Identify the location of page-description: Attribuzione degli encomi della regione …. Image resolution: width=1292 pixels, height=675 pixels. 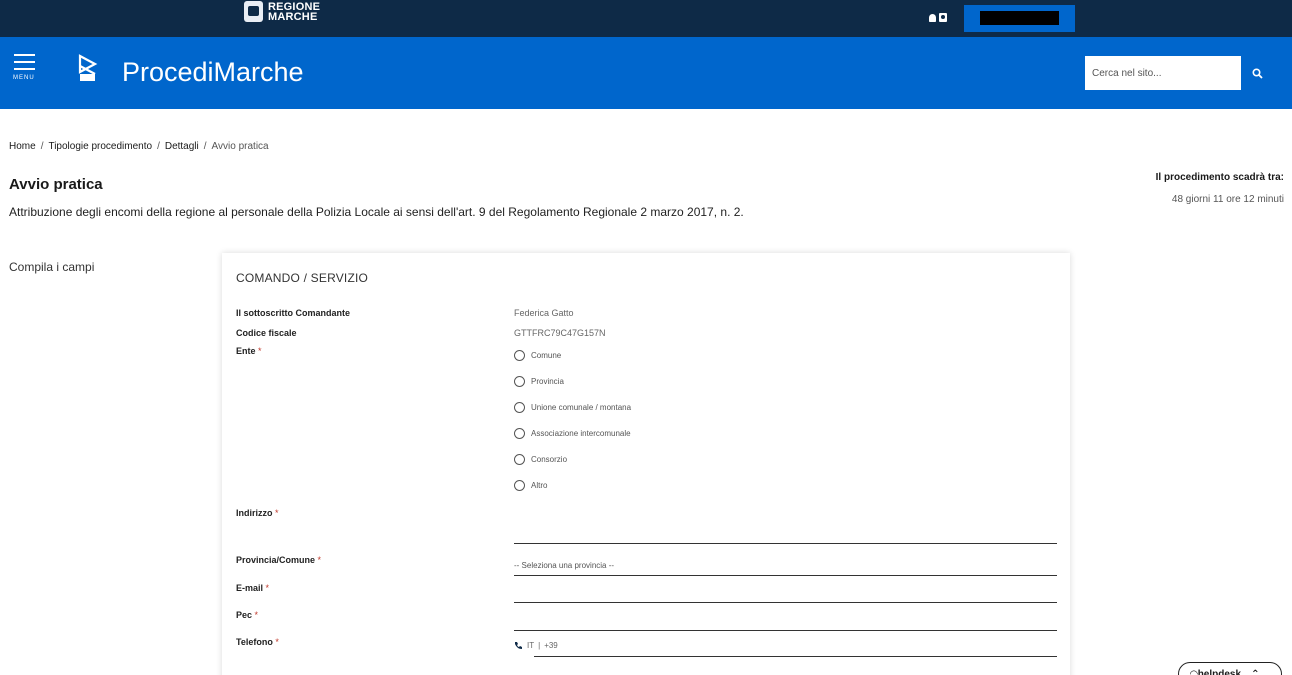
(376, 212).